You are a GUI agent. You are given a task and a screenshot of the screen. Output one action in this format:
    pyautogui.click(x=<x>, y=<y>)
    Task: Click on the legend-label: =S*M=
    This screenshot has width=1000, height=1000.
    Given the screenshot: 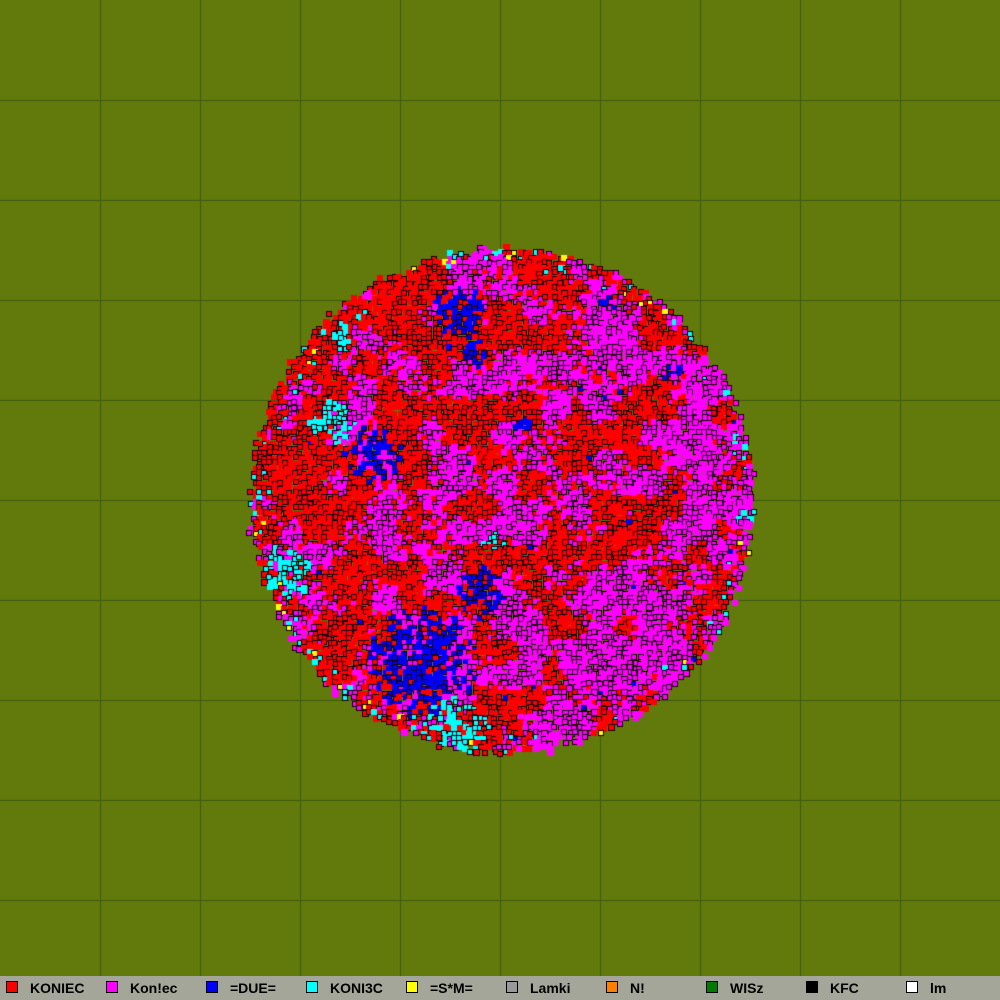 What is the action you would take?
    pyautogui.click(x=451, y=988)
    